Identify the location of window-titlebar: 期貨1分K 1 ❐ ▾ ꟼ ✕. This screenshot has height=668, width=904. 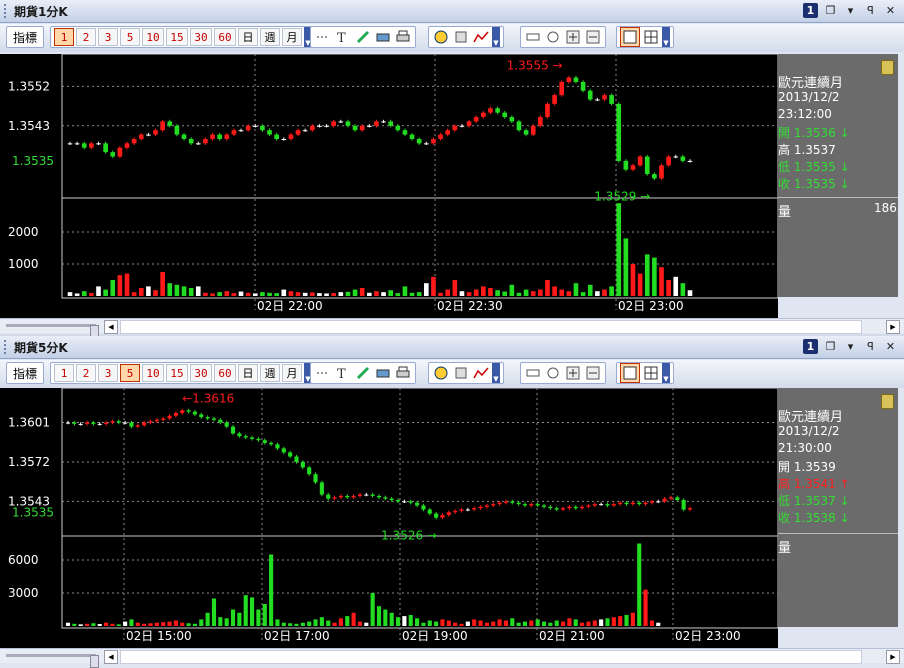
(452, 11).